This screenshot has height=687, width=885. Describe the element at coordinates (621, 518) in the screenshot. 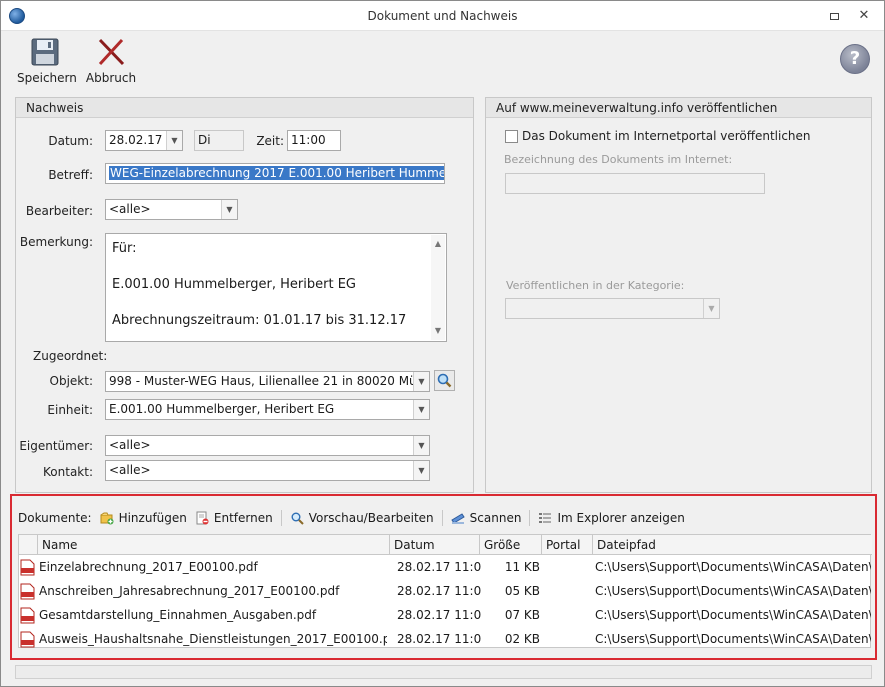

I see `show-in-explorer-label: Im Explorer anzeigen` at that location.